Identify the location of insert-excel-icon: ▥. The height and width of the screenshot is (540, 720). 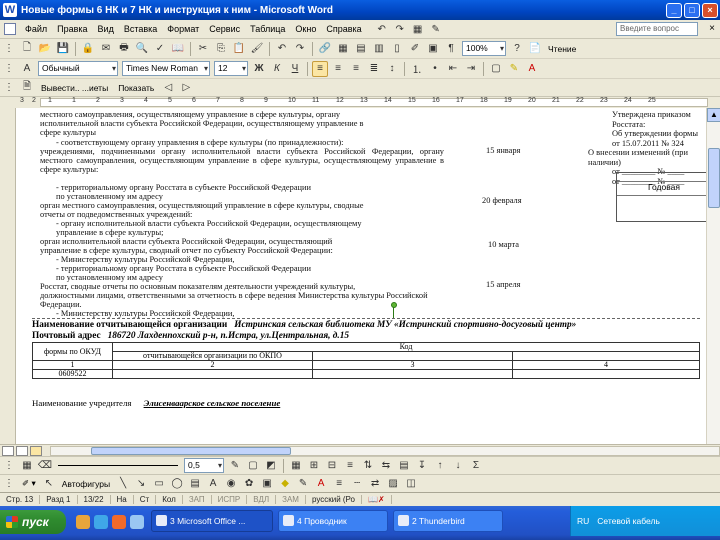
(379, 49).